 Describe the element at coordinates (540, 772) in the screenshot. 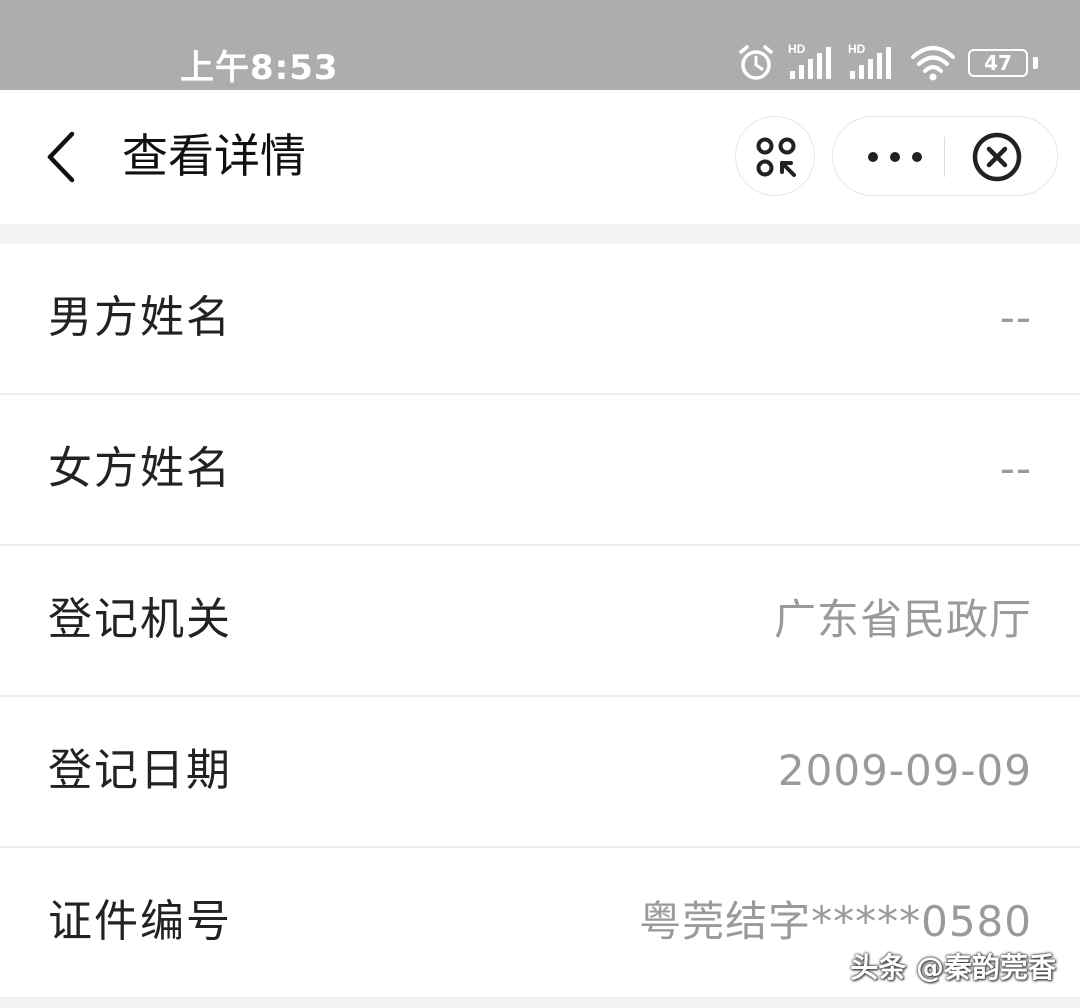

I see `detail-row-registry-date: 登记日期 2009-09-09` at that location.